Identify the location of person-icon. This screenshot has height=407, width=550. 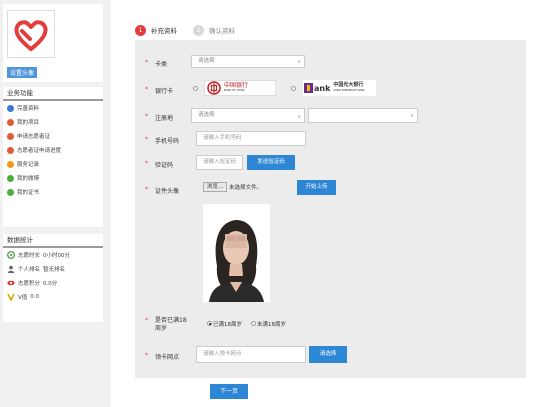
(11, 269).